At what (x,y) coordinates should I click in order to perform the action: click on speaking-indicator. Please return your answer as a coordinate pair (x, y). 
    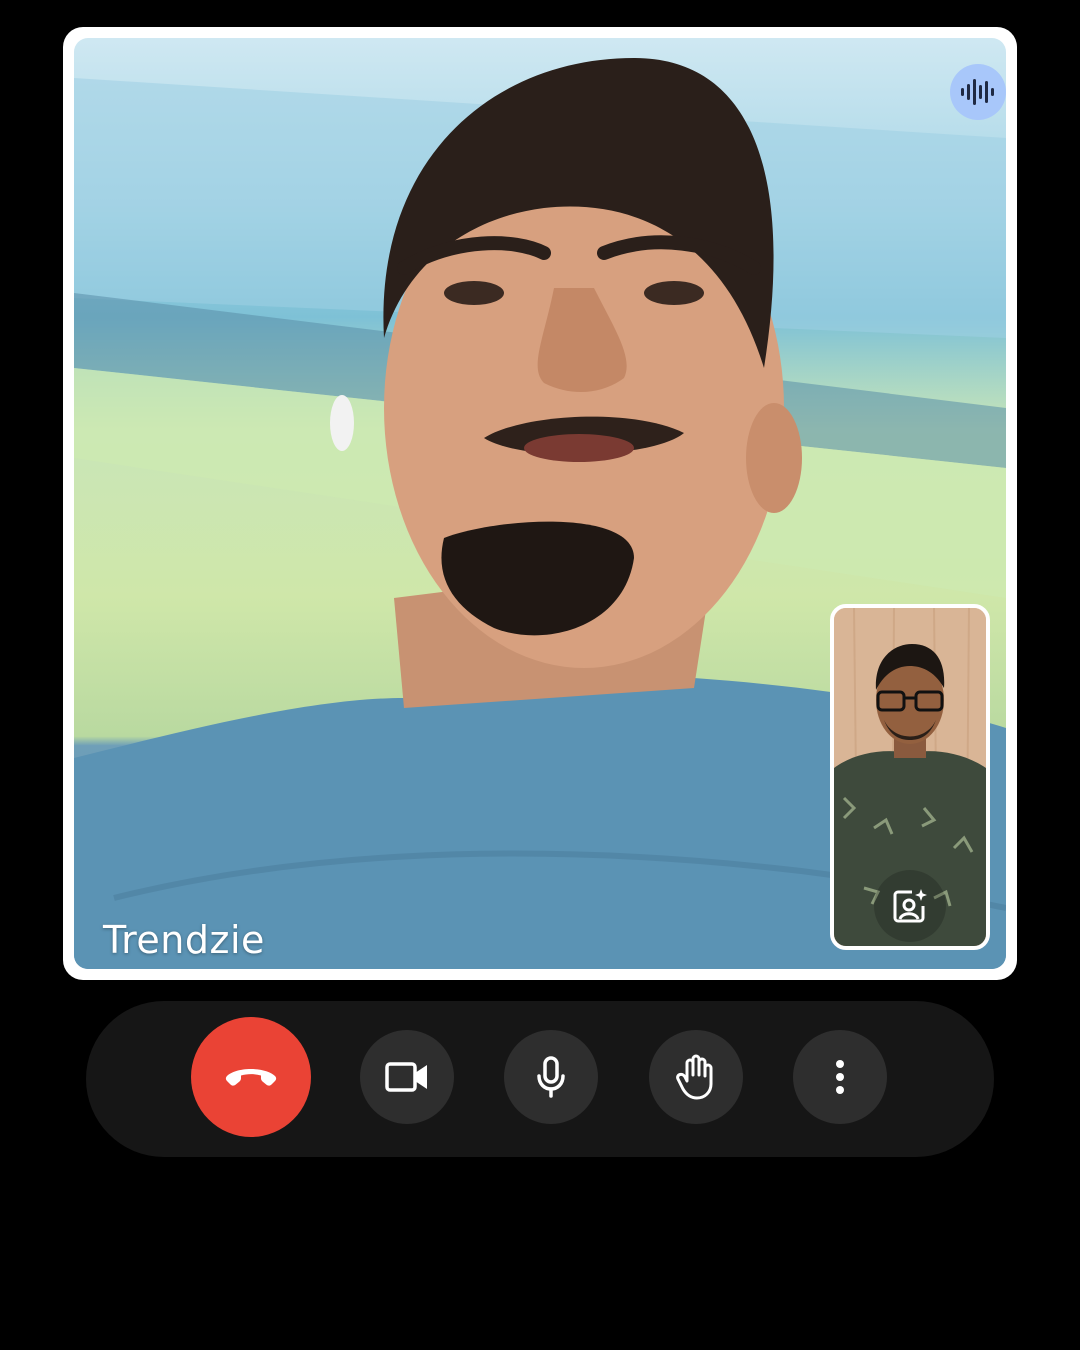
    Looking at the image, I should click on (978, 92).